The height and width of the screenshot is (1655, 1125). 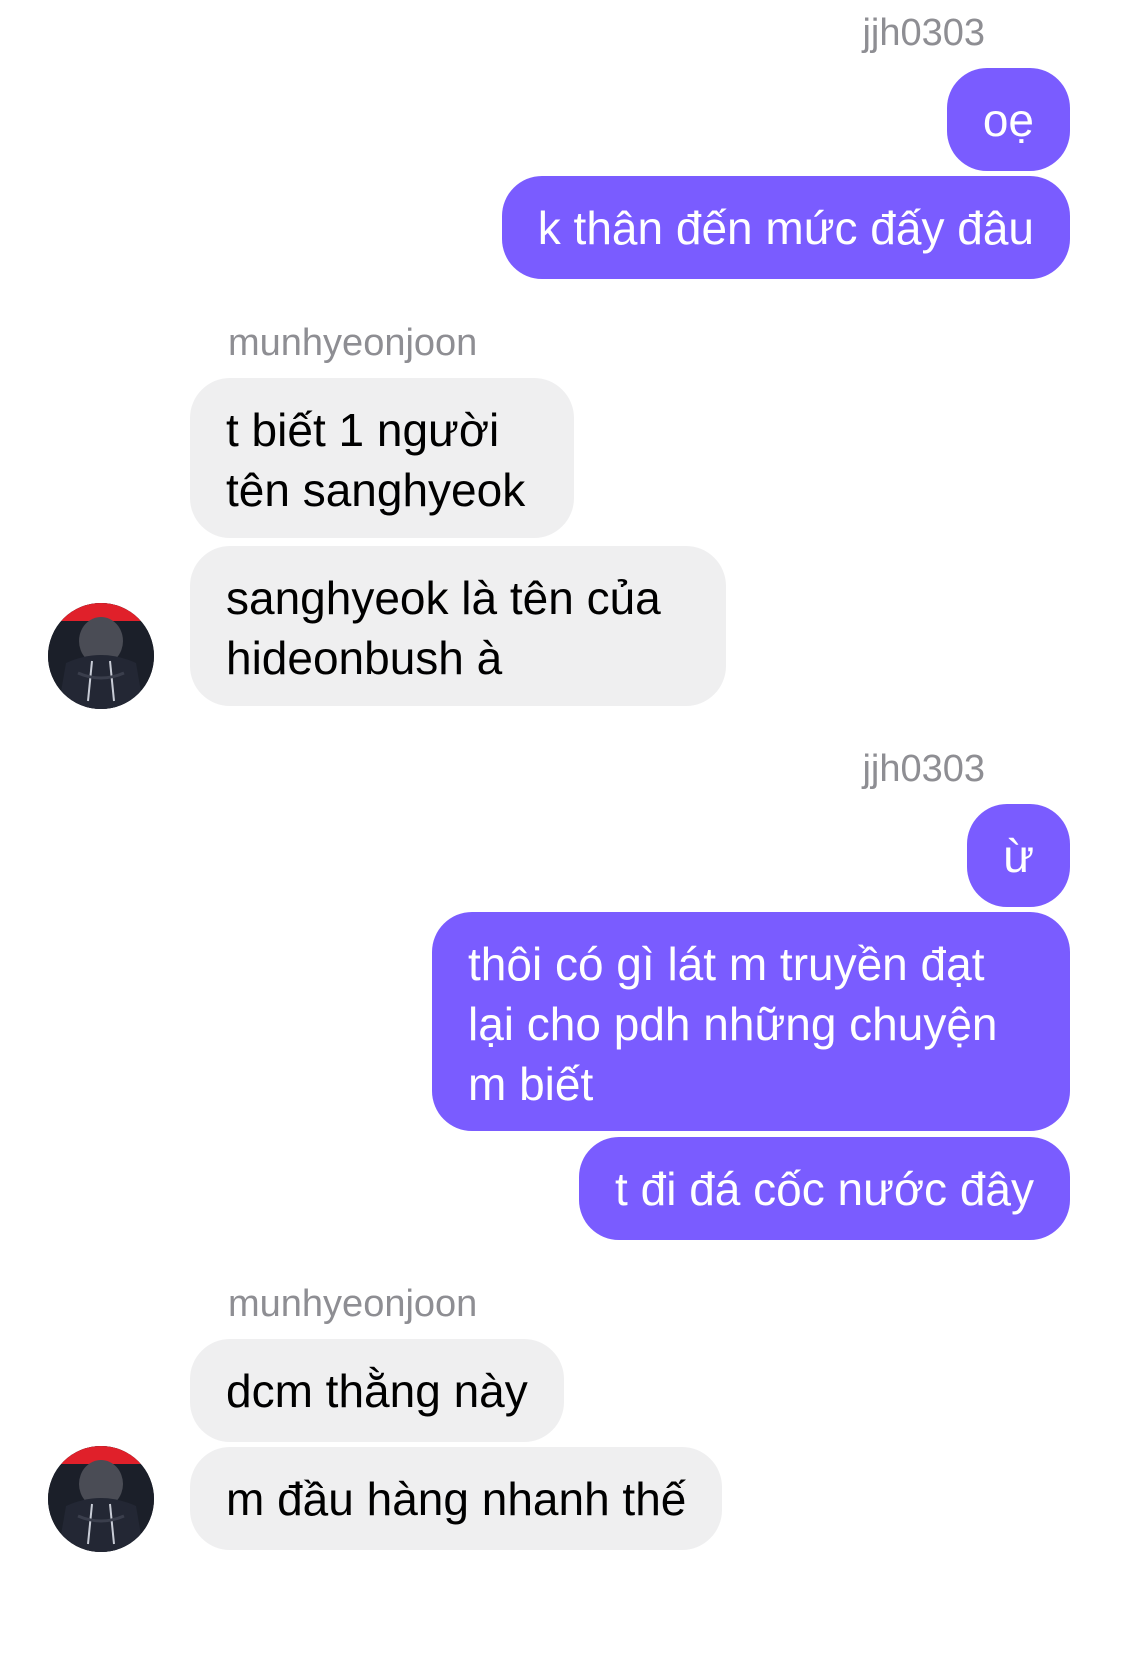 What do you see at coordinates (824, 1188) in the screenshot?
I see `message-bubble: t đi đá cốc nước đây` at bounding box center [824, 1188].